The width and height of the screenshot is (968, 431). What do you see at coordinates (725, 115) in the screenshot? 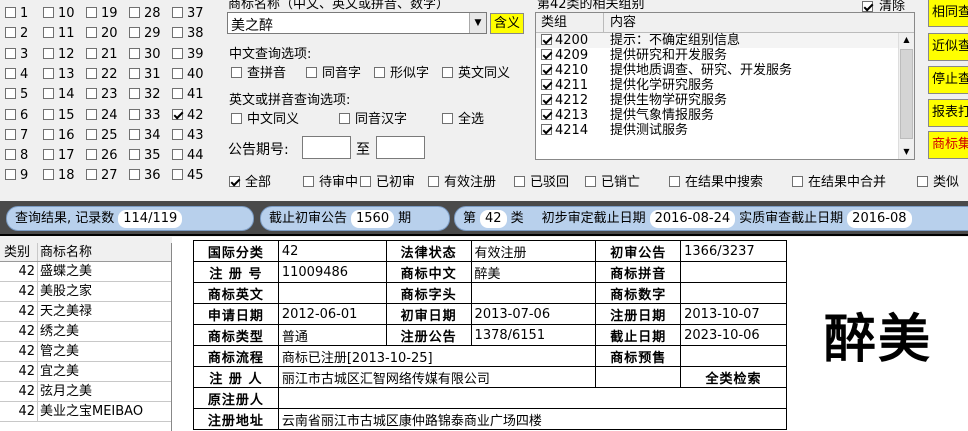
I see `group-row: 4213 提供气象情报服务` at bounding box center [725, 115].